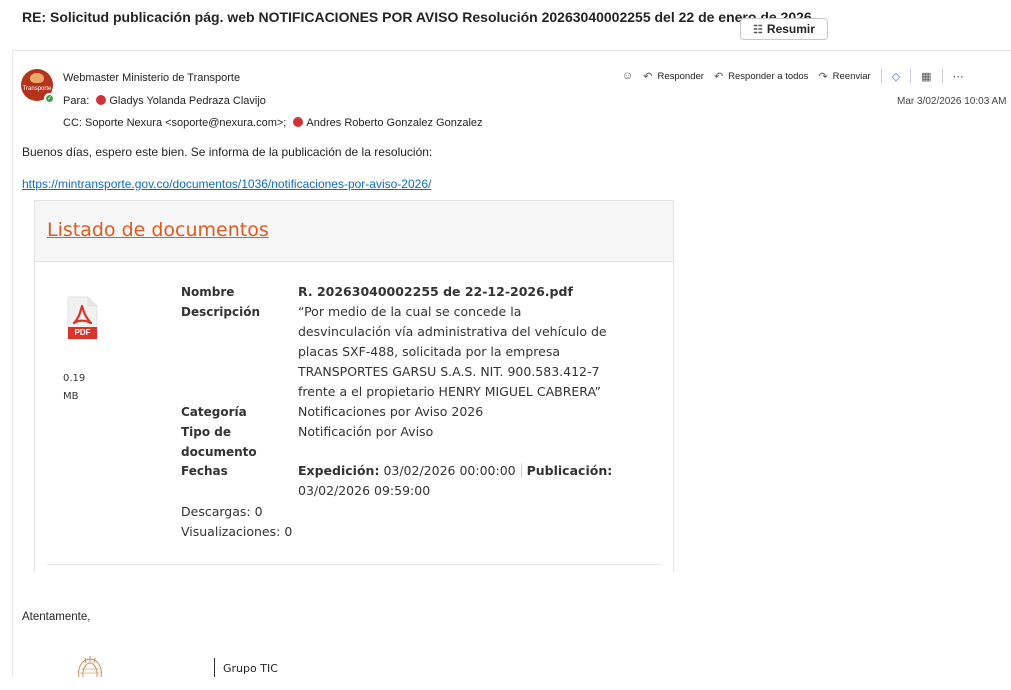  Describe the element at coordinates (394, 123) in the screenshot. I see `cc-recipient-2: Andres Roberto Gonzalez Gonzalez` at that location.